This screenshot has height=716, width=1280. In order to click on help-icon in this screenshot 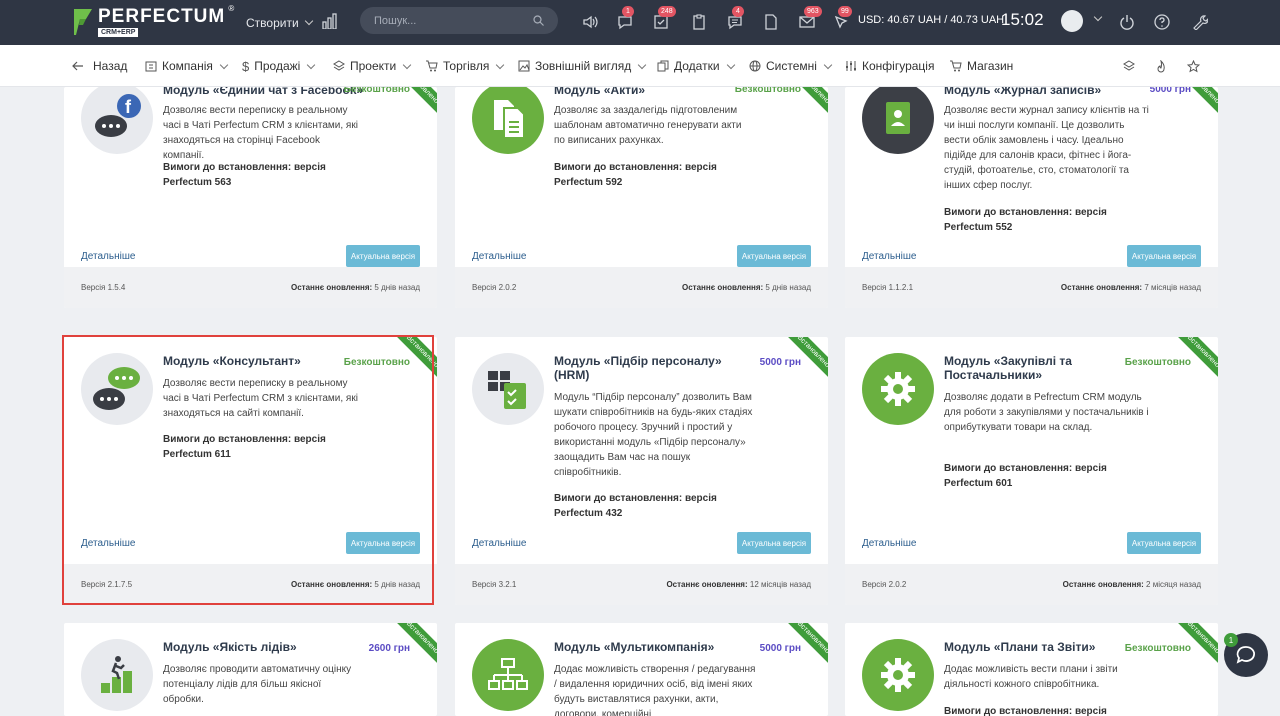, I will do `click(1162, 22)`.